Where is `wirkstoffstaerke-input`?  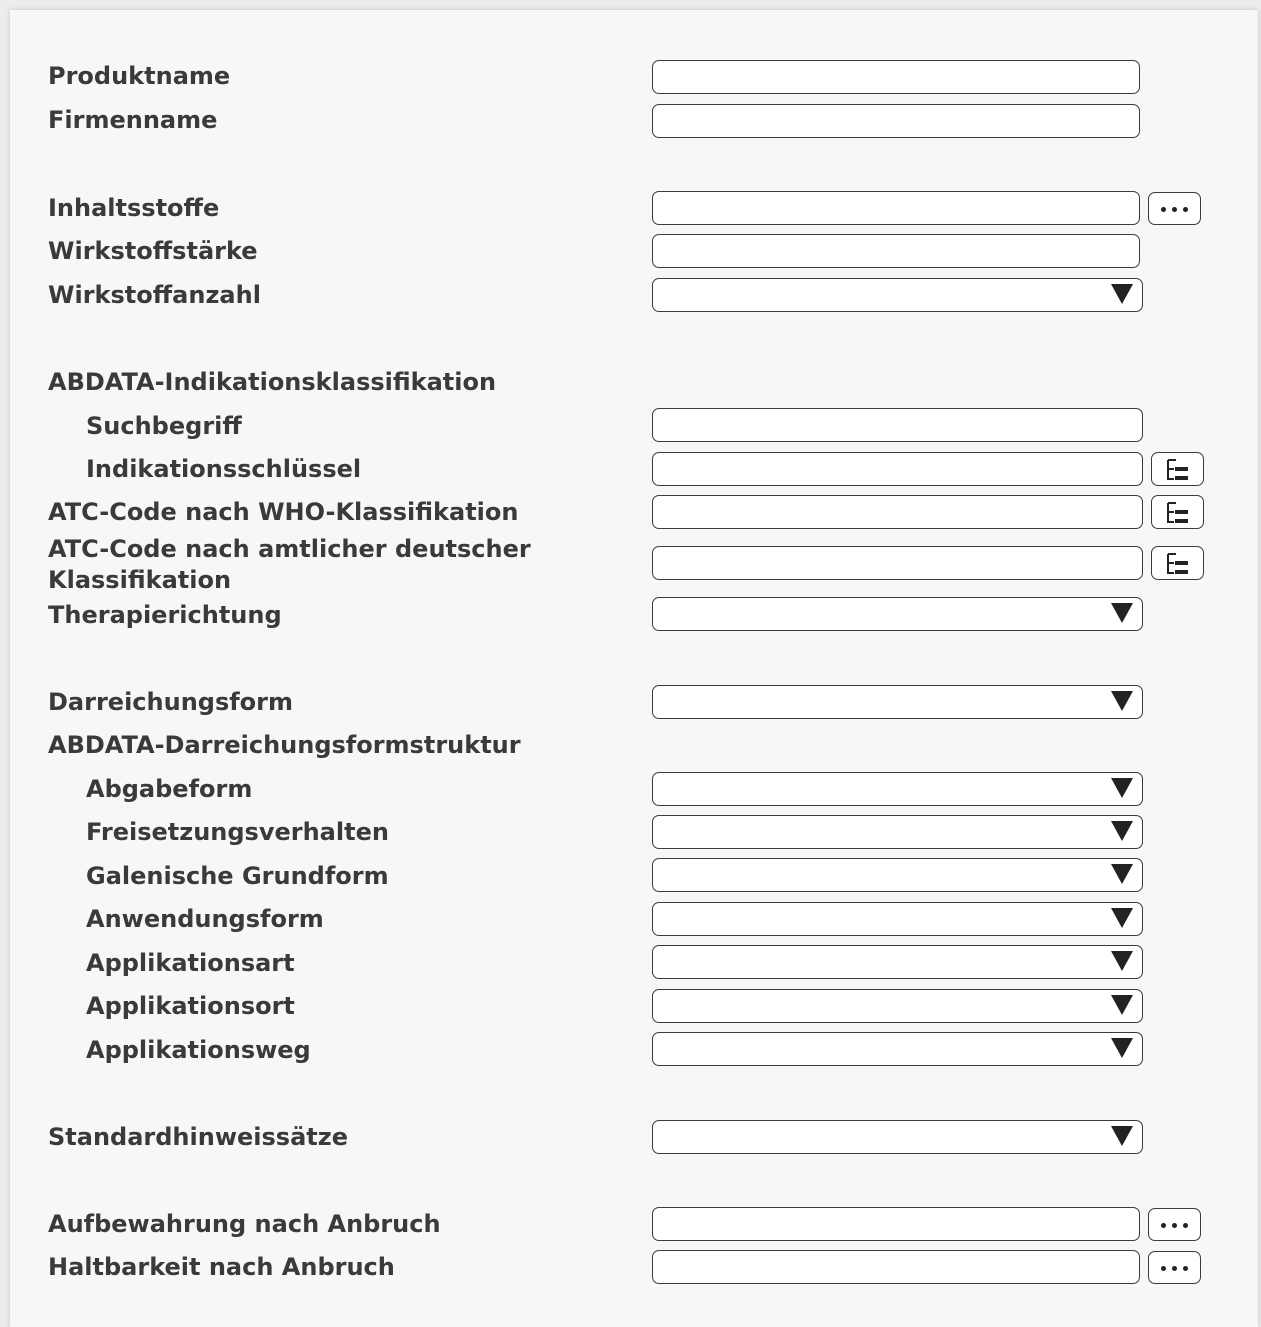
wirkstoffstaerke-input is located at coordinates (896, 251).